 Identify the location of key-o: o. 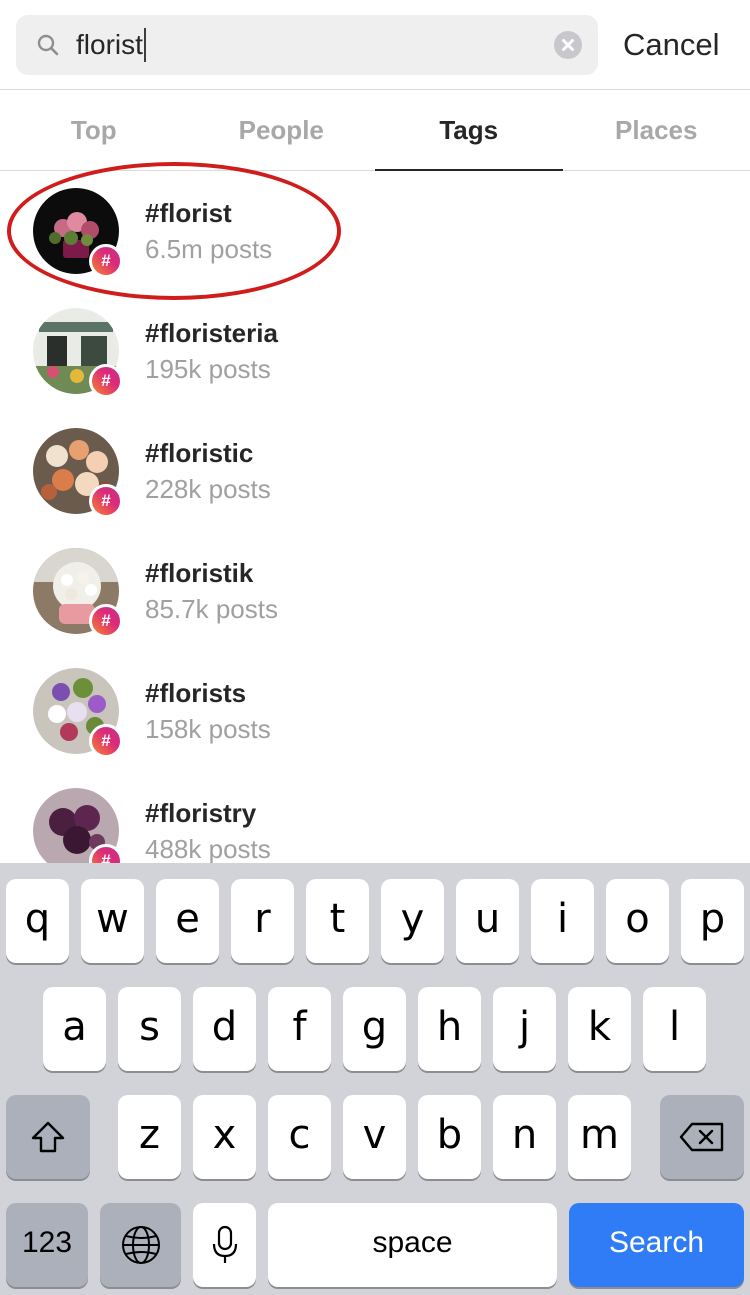
(637, 921).